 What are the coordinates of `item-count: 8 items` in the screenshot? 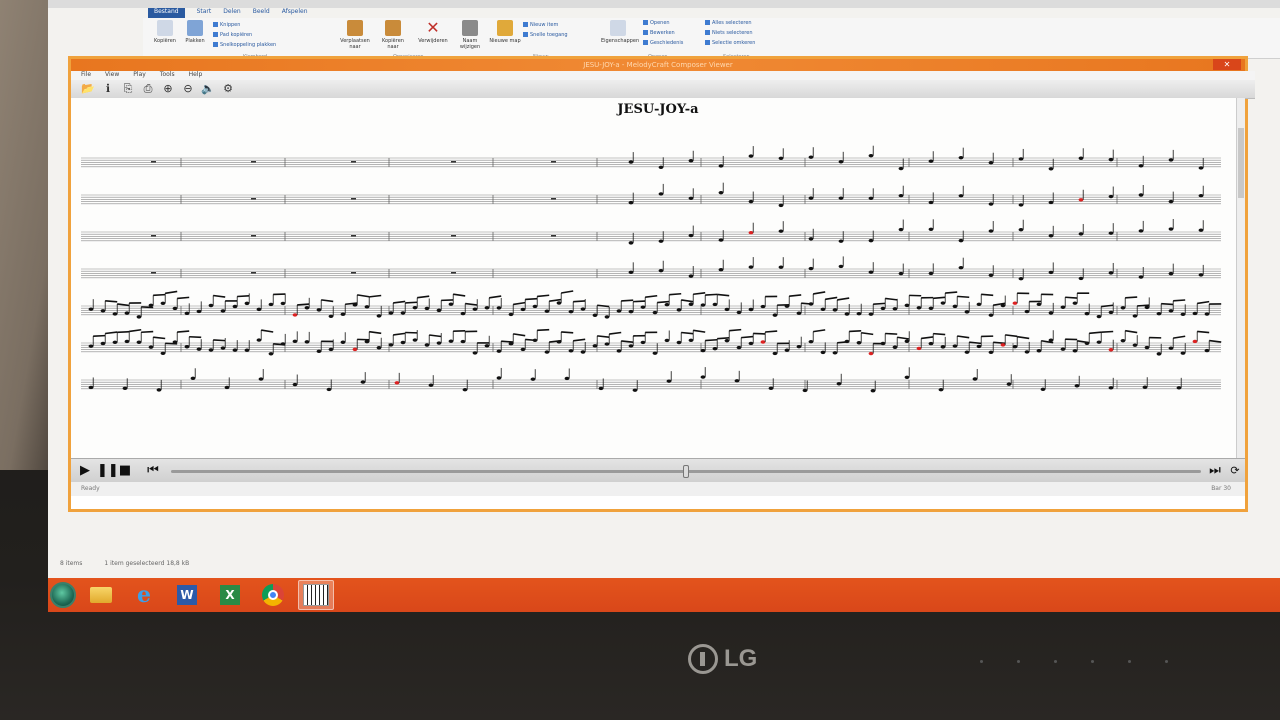 It's located at (71, 563).